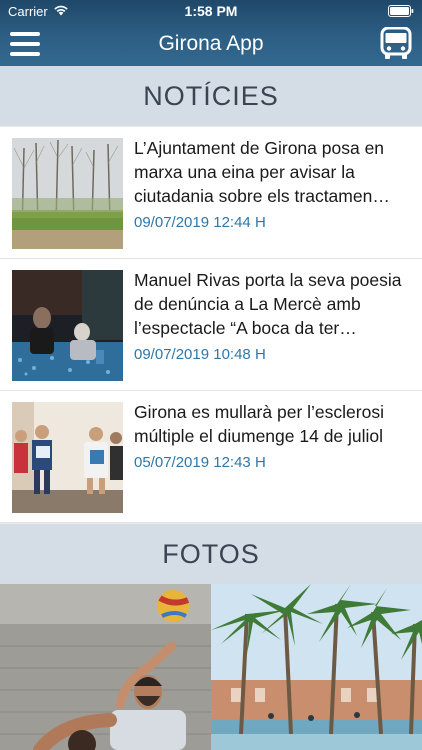 The height and width of the screenshot is (750, 422). What do you see at coordinates (401, 11) in the screenshot?
I see `battery-icon` at bounding box center [401, 11].